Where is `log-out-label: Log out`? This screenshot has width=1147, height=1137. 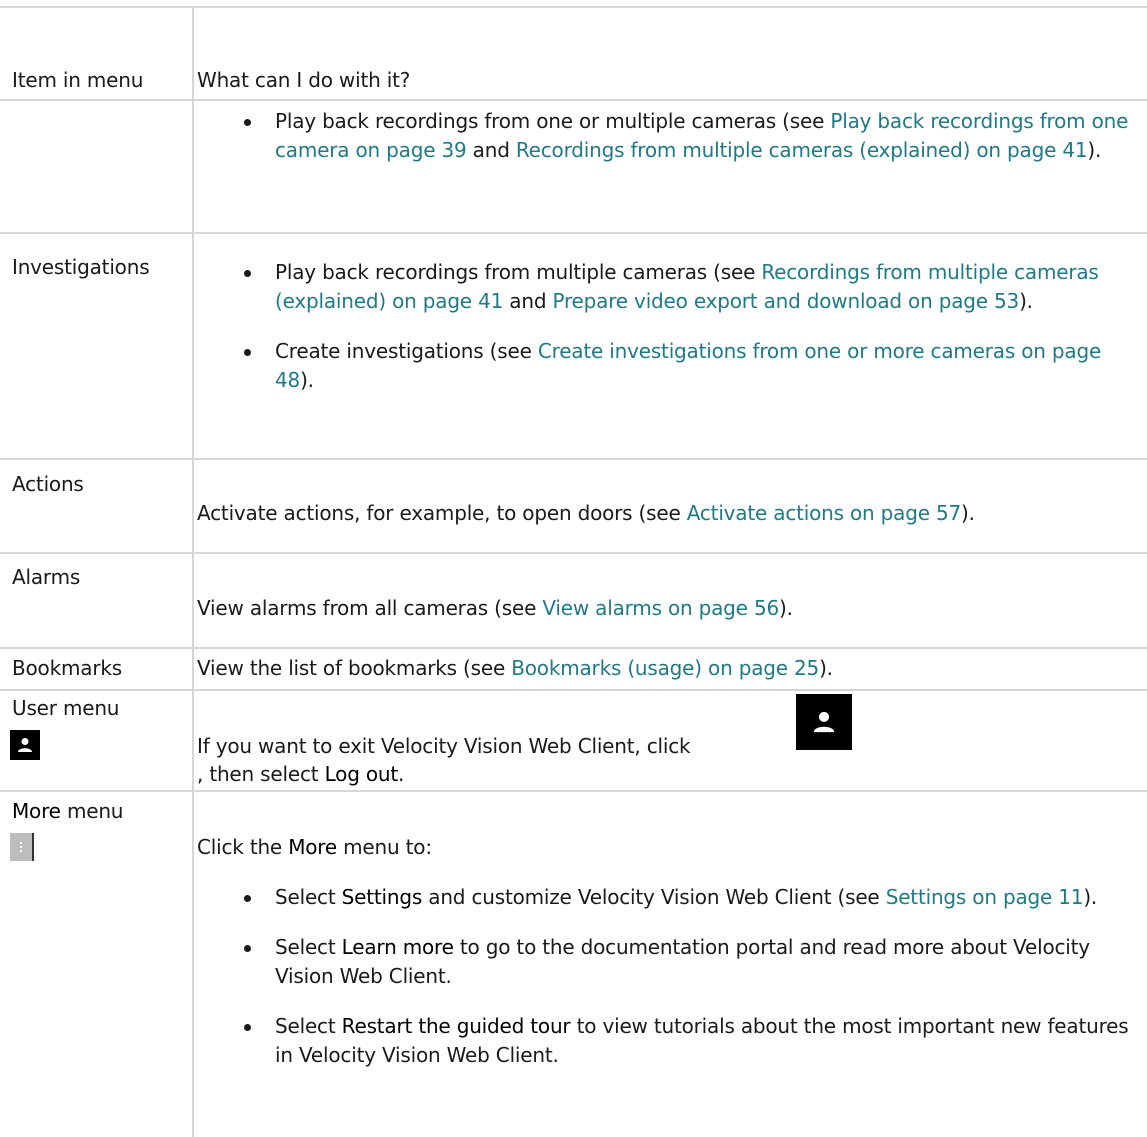
log-out-label: Log out is located at coordinates (361, 774).